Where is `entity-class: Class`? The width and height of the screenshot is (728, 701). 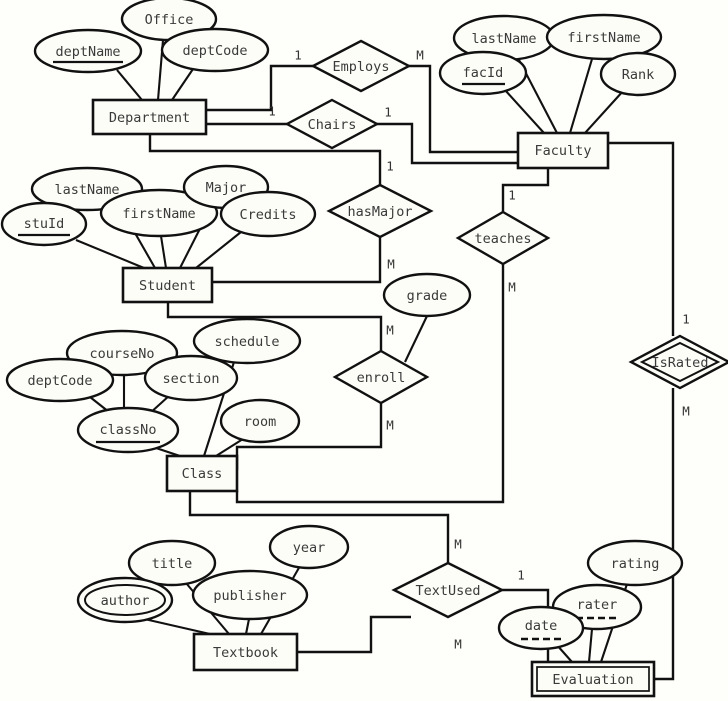
entity-class: Class is located at coordinates (202, 473).